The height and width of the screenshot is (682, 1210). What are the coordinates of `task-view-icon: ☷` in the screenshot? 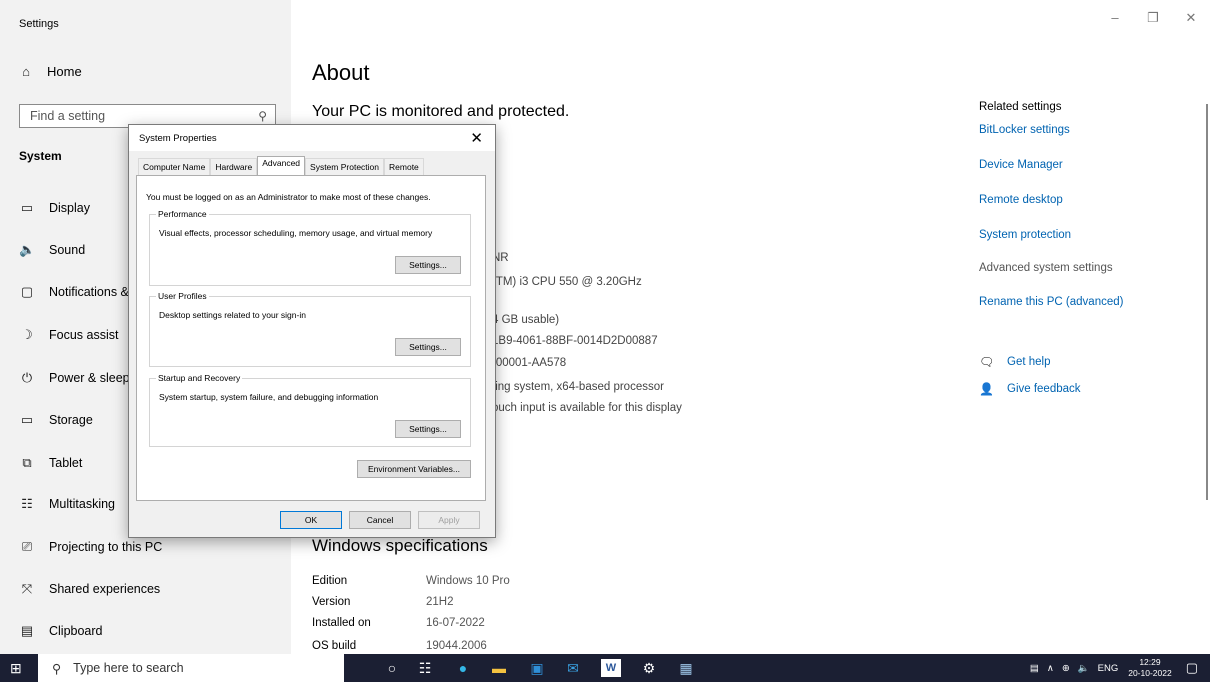 It's located at (425, 668).